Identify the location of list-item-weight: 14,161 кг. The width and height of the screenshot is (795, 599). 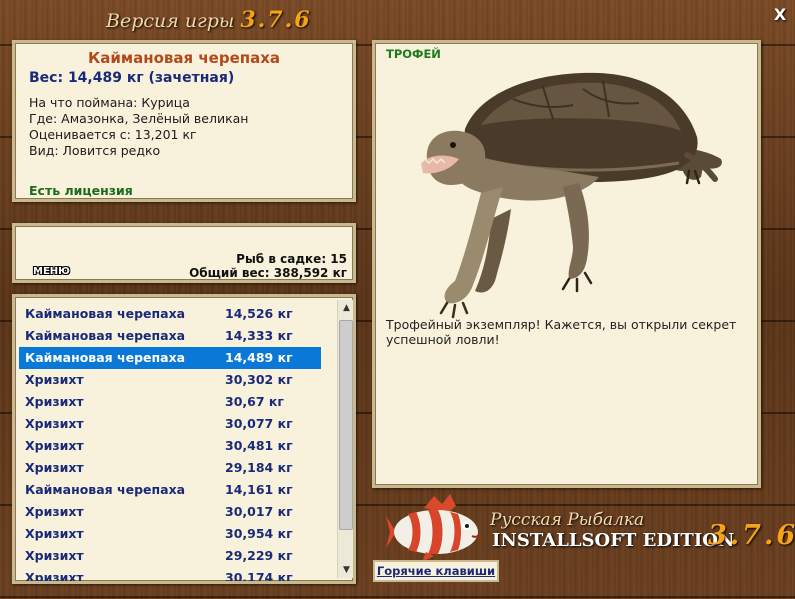
(259, 489).